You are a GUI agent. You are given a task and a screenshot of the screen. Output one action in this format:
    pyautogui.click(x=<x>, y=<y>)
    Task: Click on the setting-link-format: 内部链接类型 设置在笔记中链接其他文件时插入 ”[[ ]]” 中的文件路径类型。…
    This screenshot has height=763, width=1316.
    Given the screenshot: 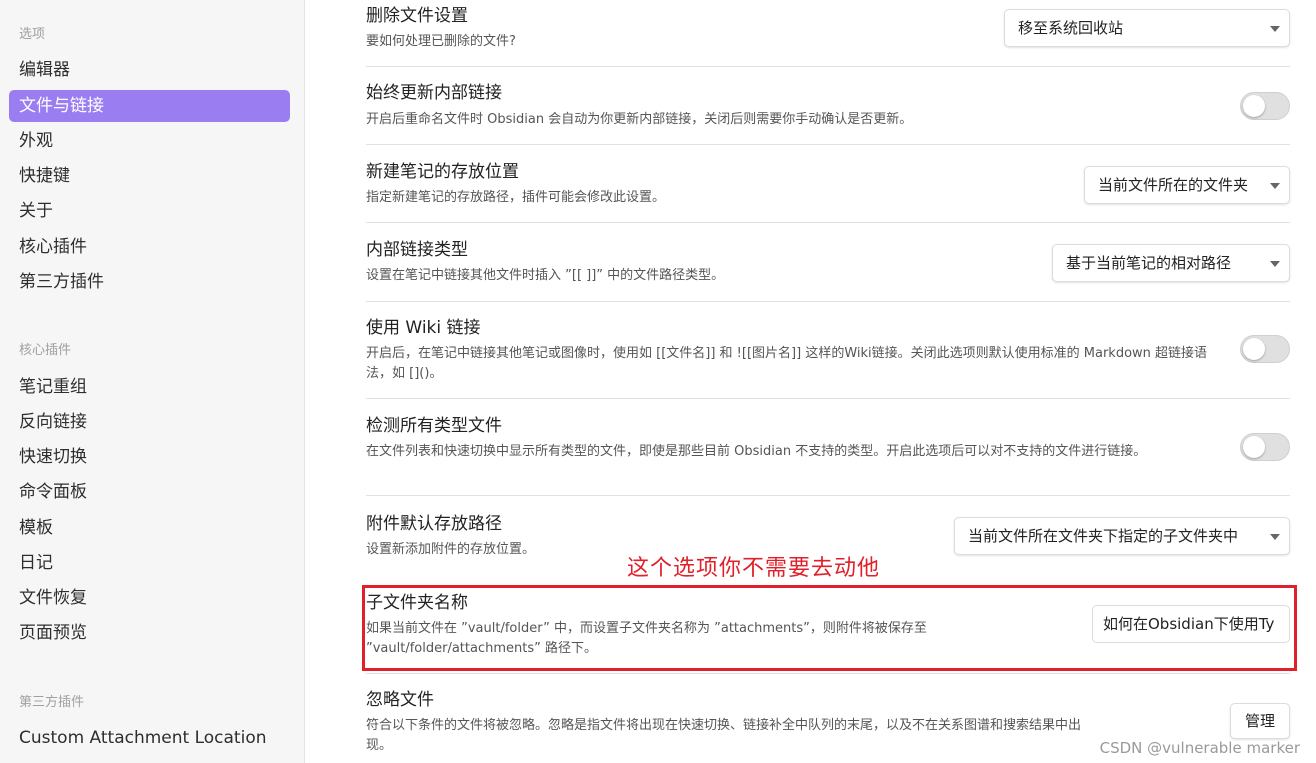 What is the action you would take?
    pyautogui.click(x=828, y=266)
    